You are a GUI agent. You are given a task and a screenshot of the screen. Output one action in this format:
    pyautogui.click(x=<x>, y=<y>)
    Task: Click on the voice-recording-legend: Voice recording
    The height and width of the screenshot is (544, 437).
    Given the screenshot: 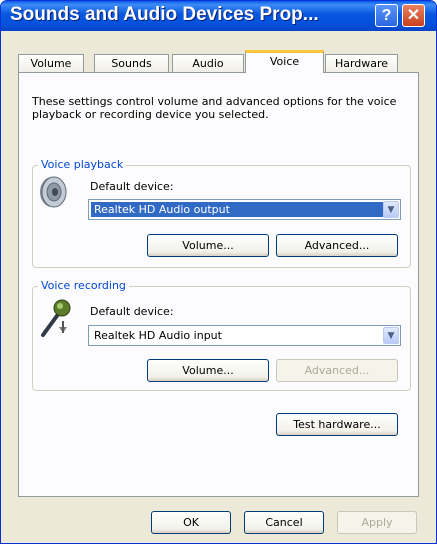 What is the action you would take?
    pyautogui.click(x=83, y=285)
    